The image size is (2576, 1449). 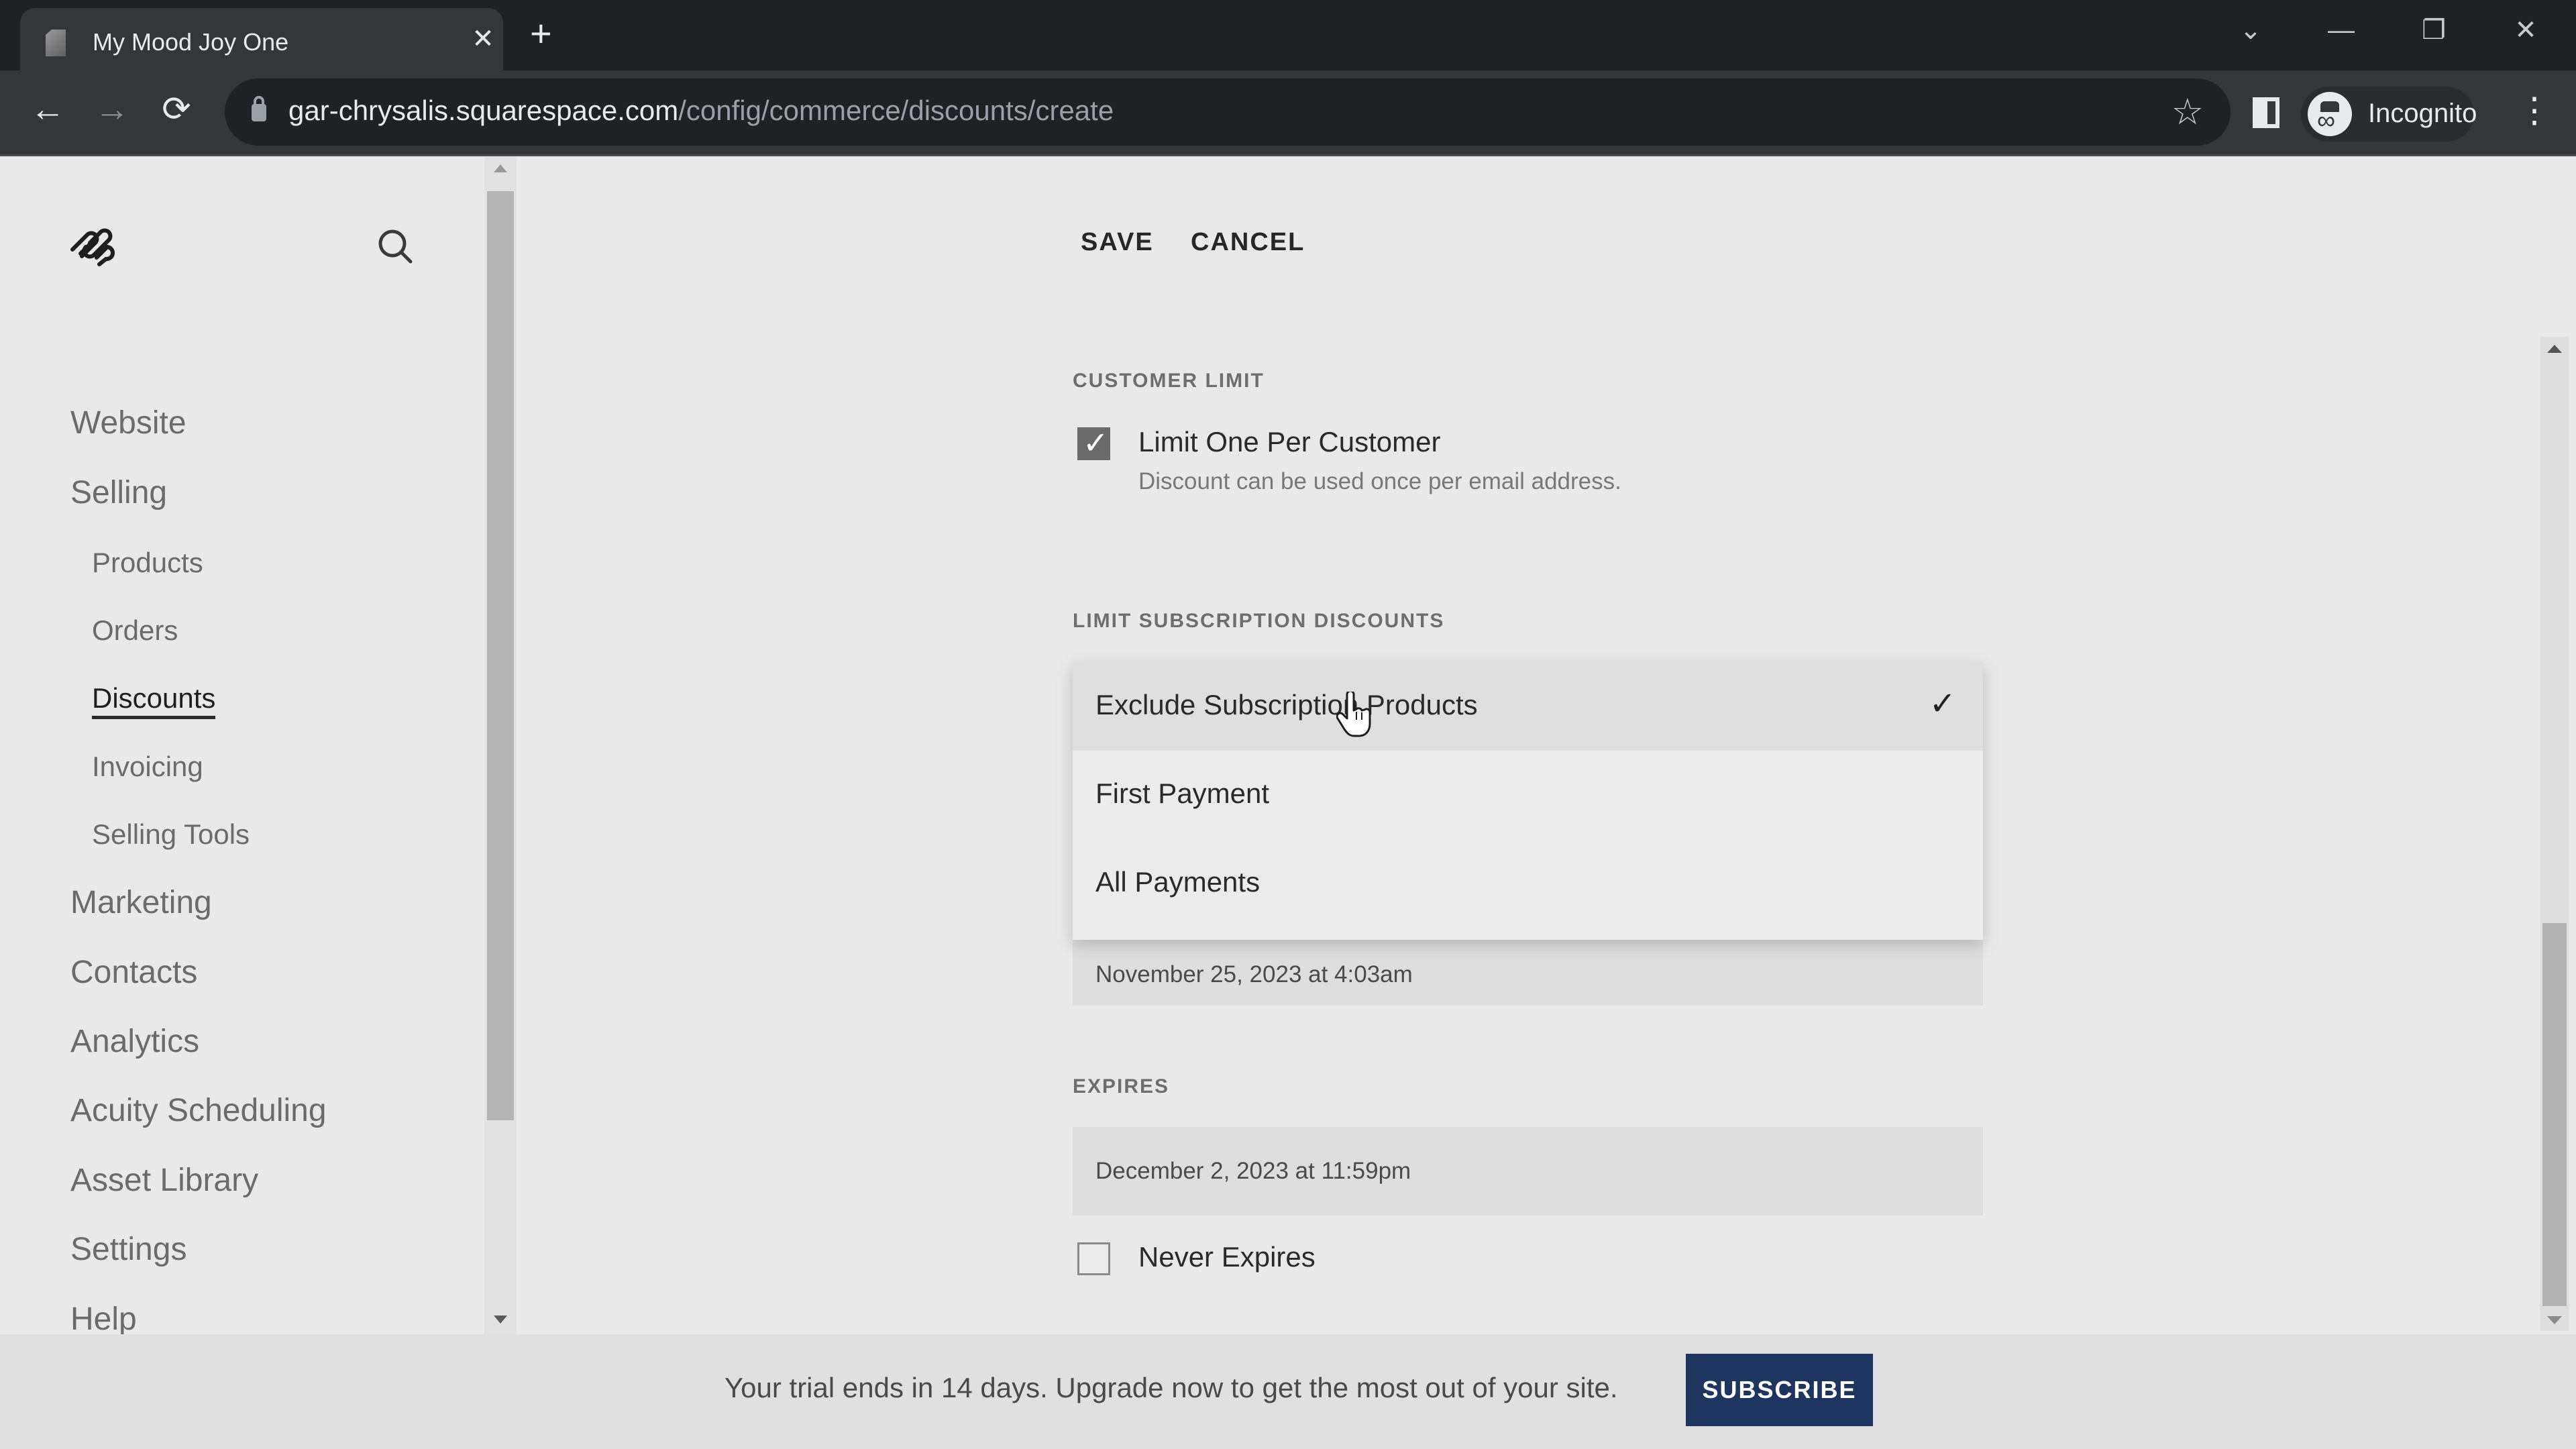 What do you see at coordinates (1288, 35) in the screenshot?
I see `browser-tab-bar: My Mood Joy One ✕ + ⌄ — ❐ ✕` at bounding box center [1288, 35].